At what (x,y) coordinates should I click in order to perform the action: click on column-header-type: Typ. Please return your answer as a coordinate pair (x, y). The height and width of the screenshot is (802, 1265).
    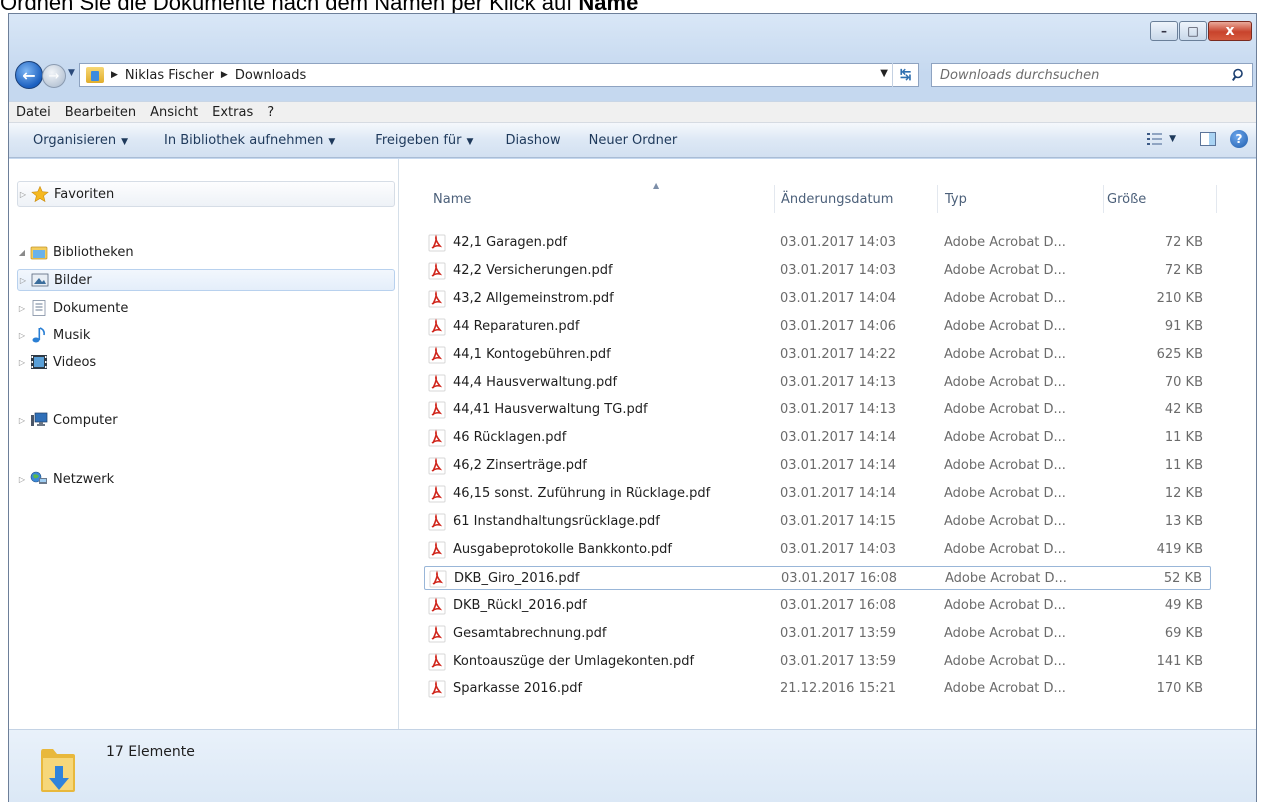
    Looking at the image, I should click on (1020, 186).